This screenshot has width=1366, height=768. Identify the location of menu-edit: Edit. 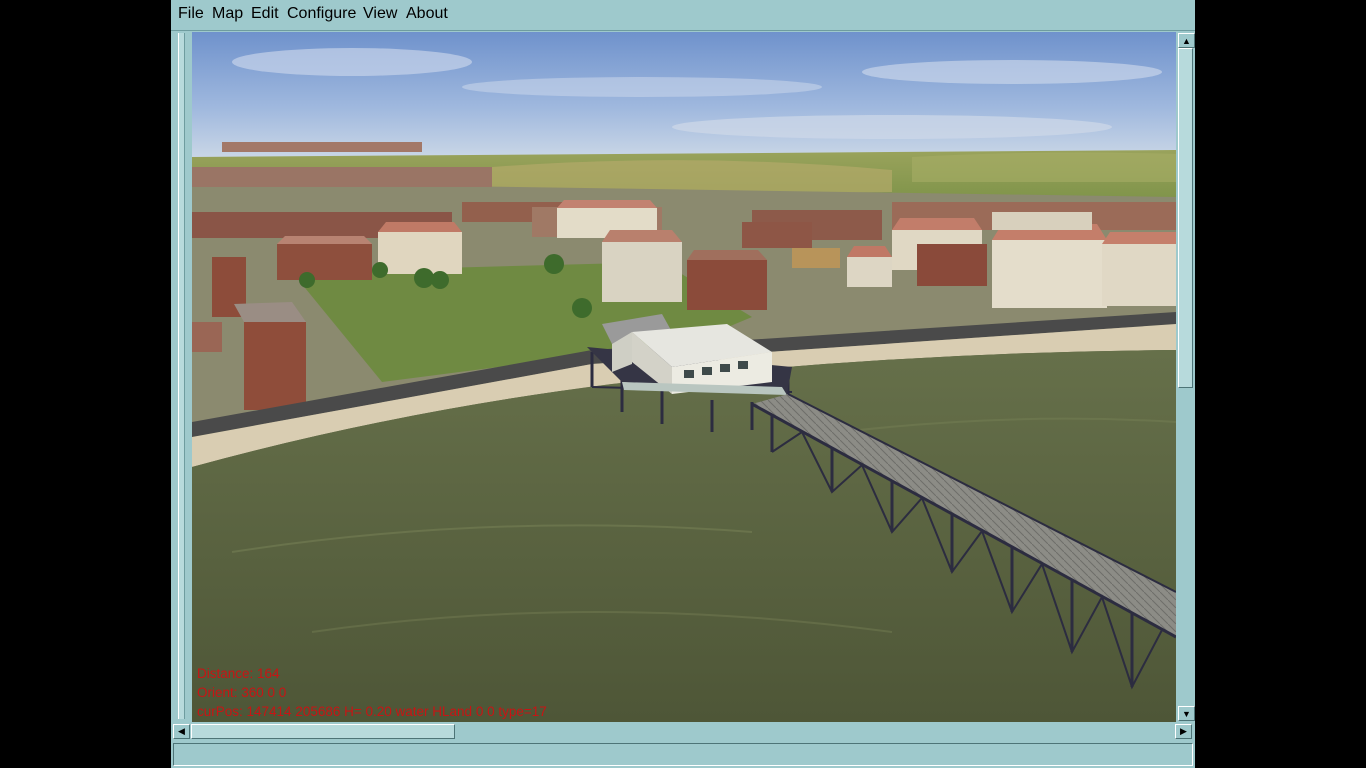
(265, 14).